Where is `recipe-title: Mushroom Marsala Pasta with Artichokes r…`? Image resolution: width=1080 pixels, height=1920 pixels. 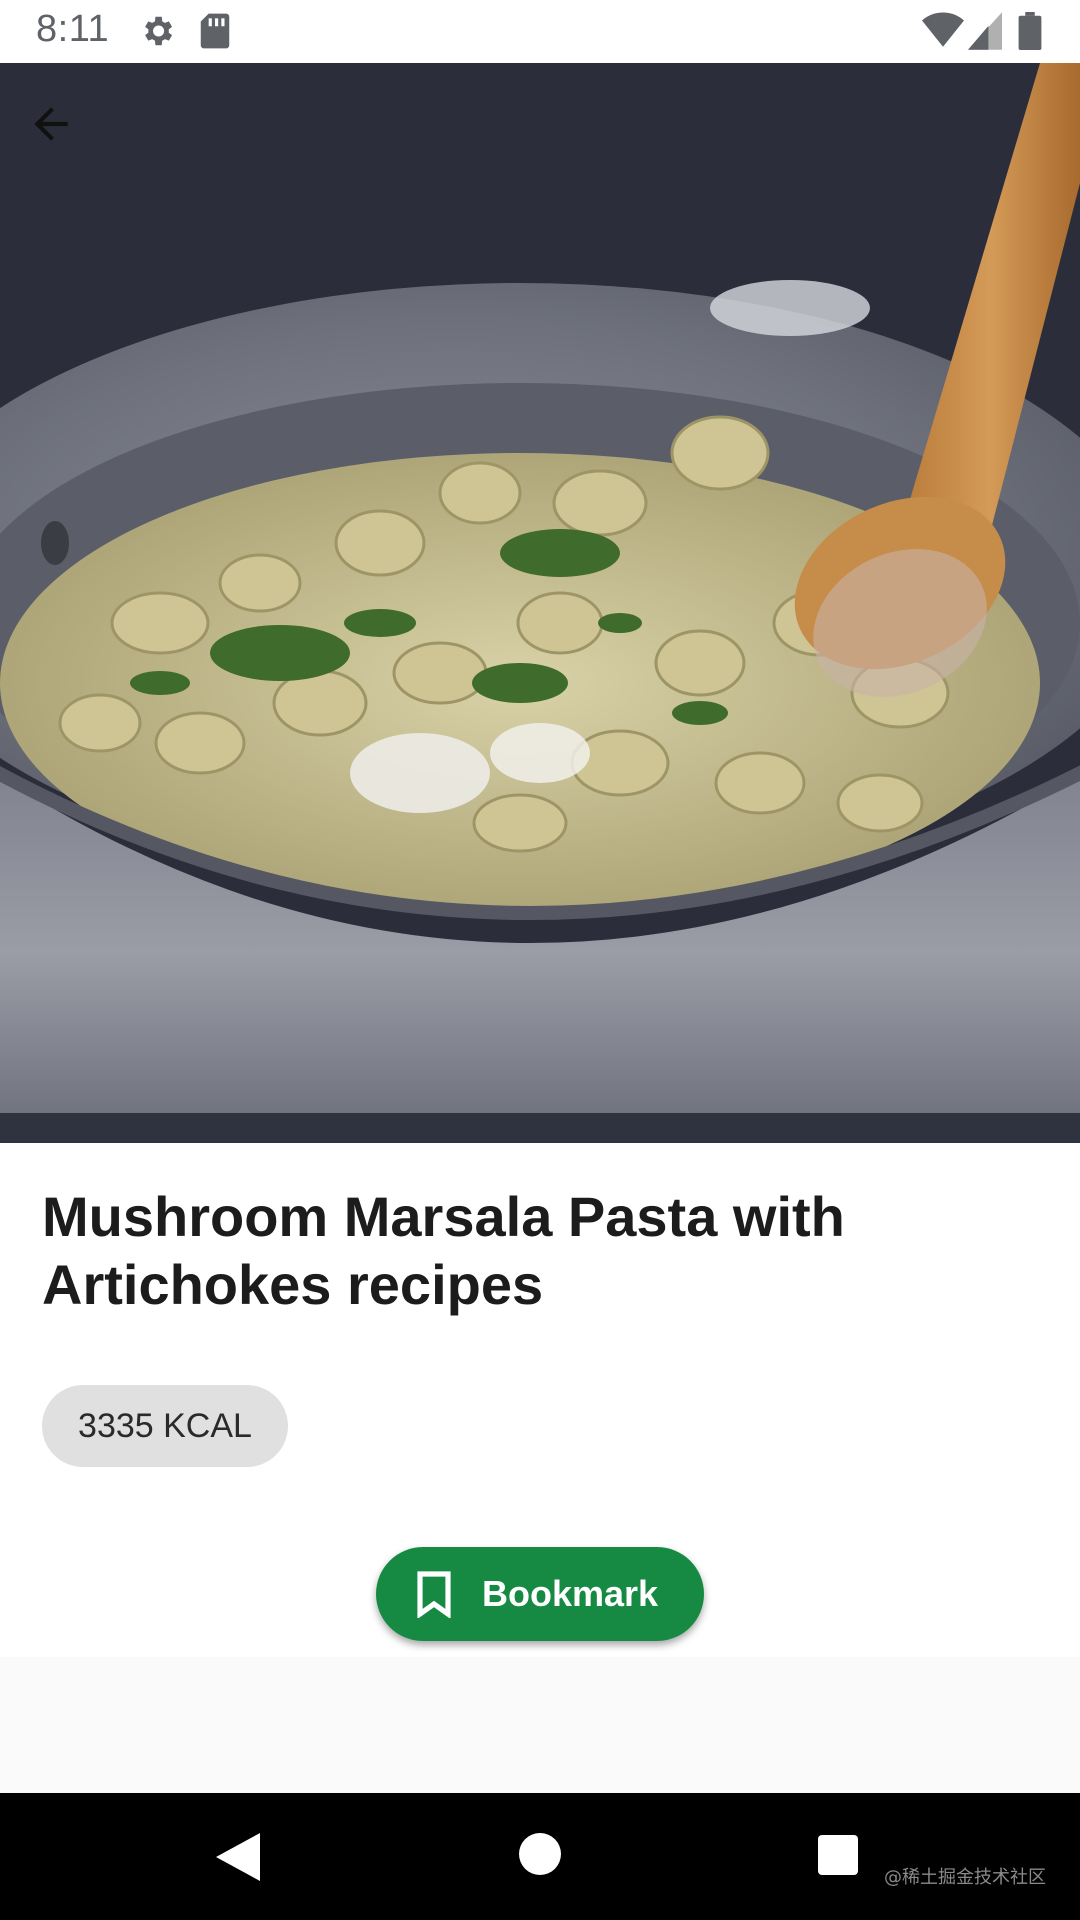 recipe-title: Mushroom Marsala Pasta with Artichokes r… is located at coordinates (443, 1250).